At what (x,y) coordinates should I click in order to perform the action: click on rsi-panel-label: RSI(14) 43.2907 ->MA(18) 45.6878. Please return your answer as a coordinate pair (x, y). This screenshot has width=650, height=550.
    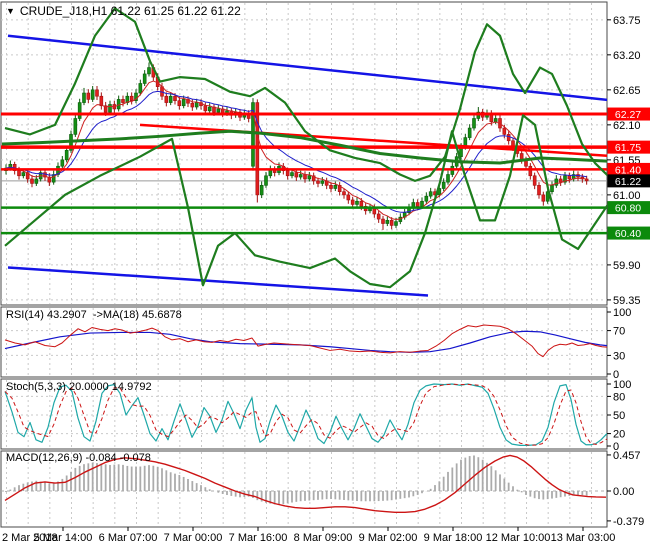
    Looking at the image, I should click on (94, 315).